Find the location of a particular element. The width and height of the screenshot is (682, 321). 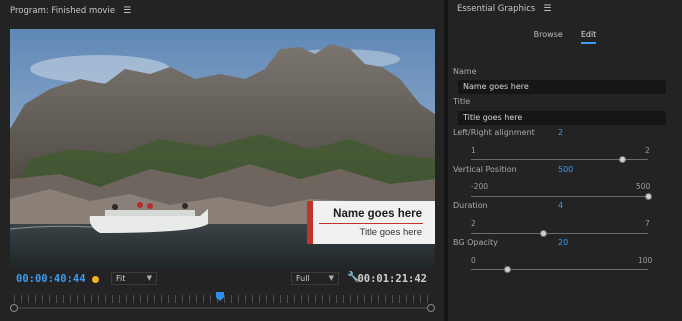

zoom-scroll-start-handle is located at coordinates (14, 308).